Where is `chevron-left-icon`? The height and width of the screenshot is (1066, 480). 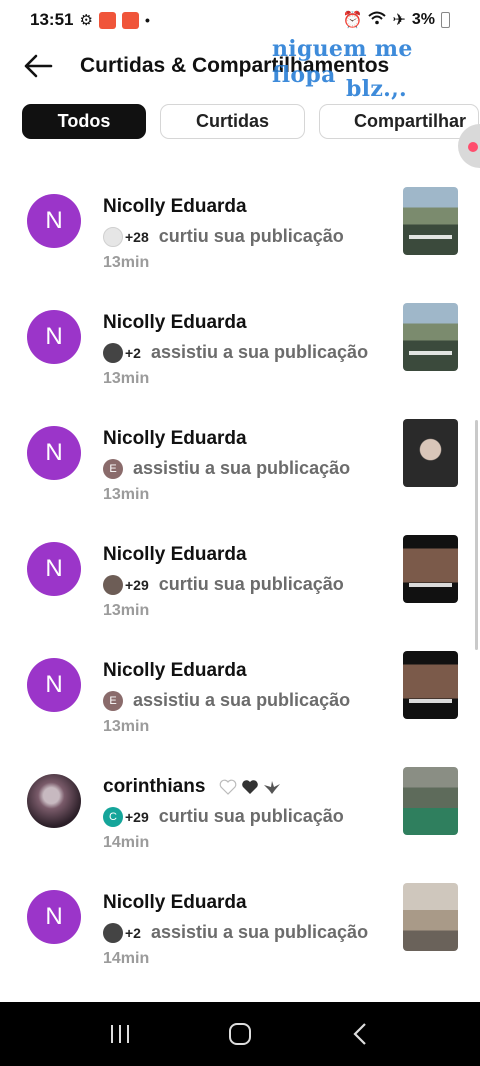 chevron-left-icon is located at coordinates (359, 1034).